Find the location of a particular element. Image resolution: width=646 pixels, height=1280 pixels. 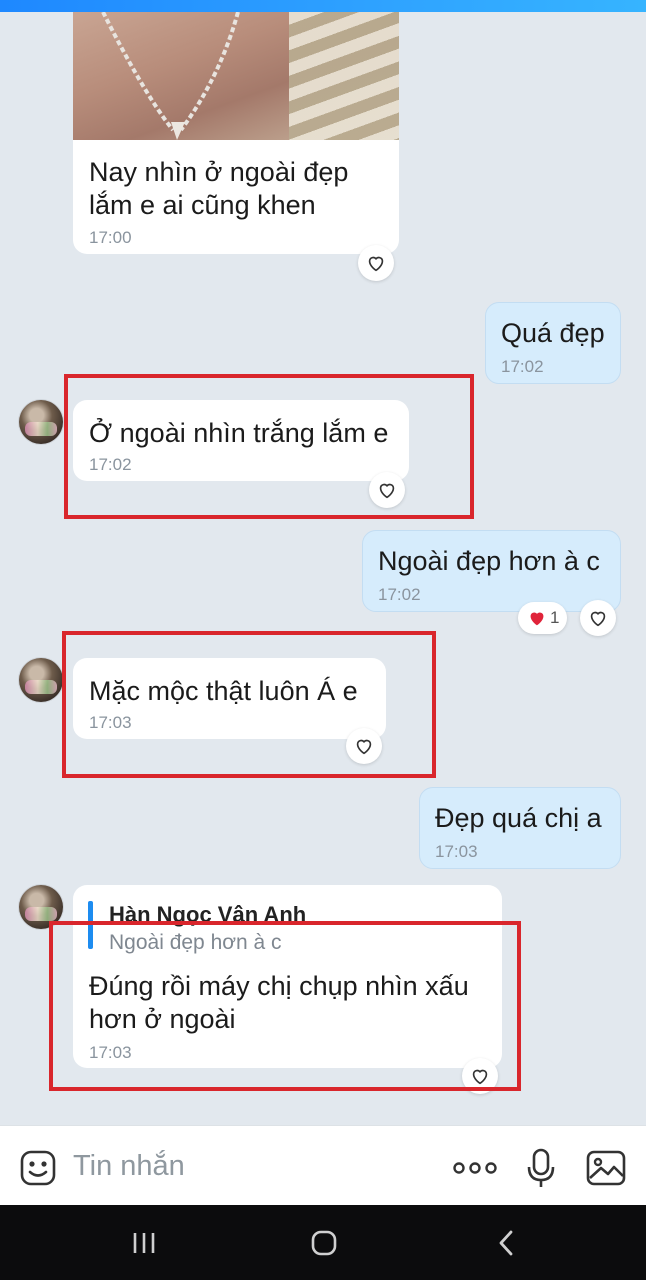

message-text: lắm e ai cũng khen is located at coordinates (202, 205).